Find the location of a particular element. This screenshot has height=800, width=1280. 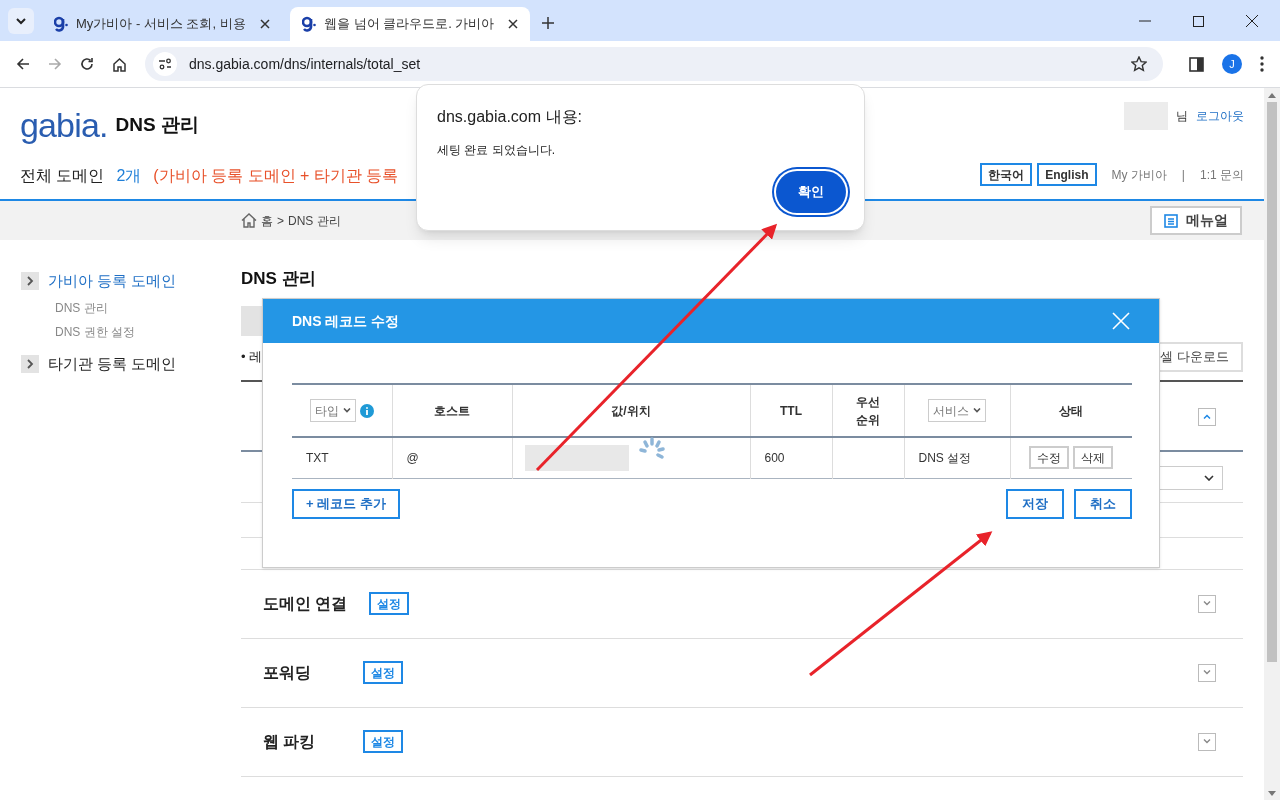

new-tab-icon is located at coordinates (548, 23).